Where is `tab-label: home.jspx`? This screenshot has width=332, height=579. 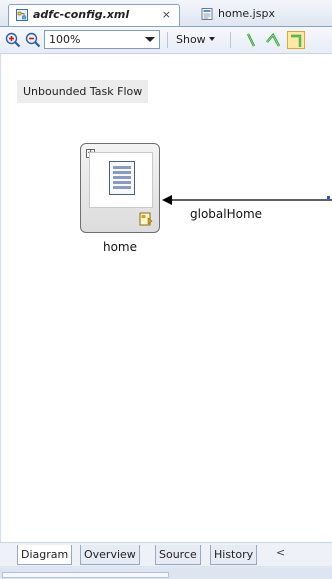 tab-label: home.jspx is located at coordinates (246, 13).